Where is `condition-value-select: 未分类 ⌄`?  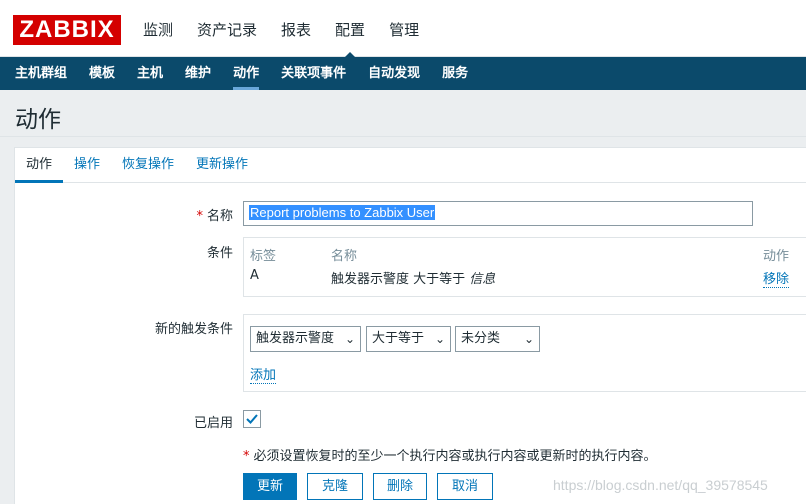 condition-value-select: 未分类 ⌄ is located at coordinates (497, 339).